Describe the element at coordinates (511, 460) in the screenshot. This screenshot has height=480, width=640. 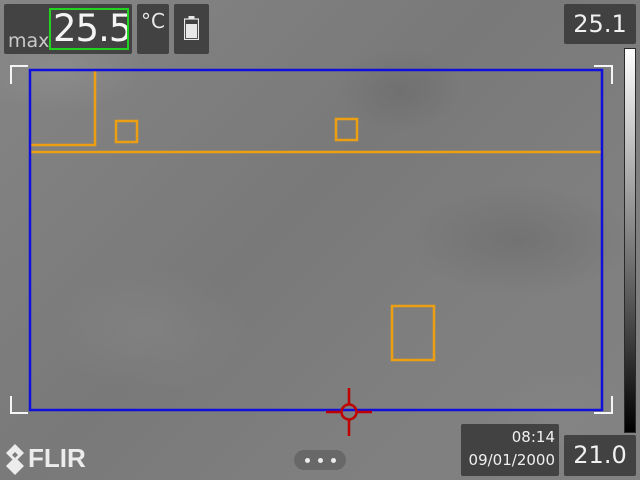
I see `date-text: 09/01/2000` at that location.